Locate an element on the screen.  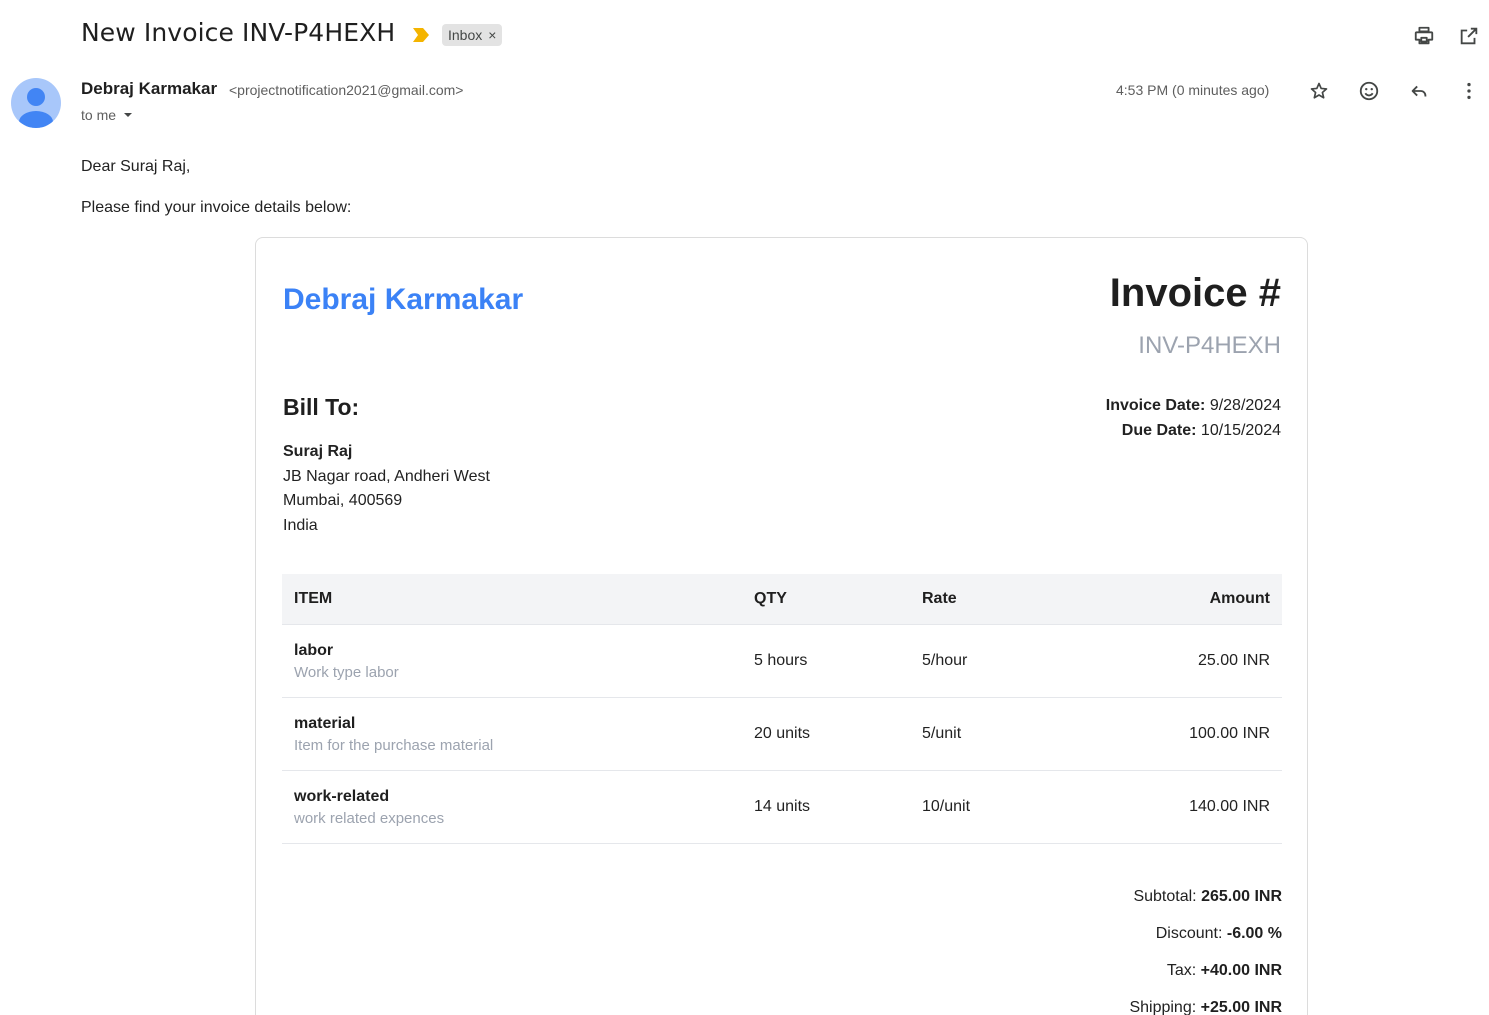
star-icon is located at coordinates (1319, 91).